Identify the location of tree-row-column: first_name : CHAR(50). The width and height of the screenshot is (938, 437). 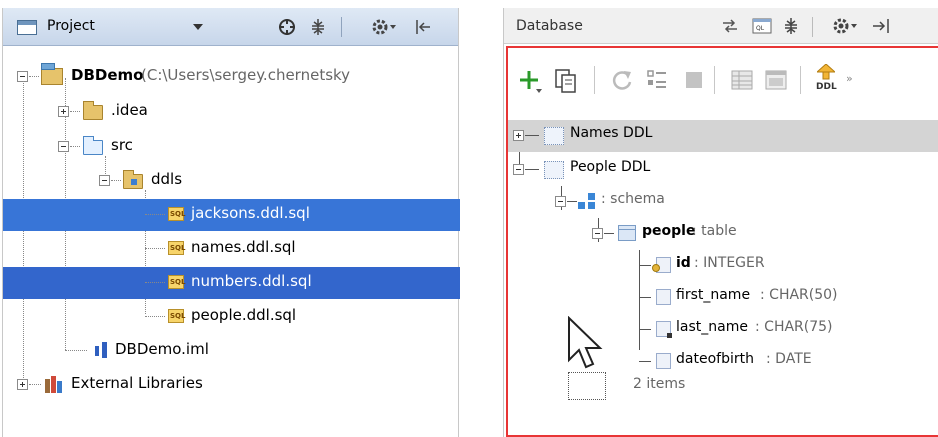
(723, 298).